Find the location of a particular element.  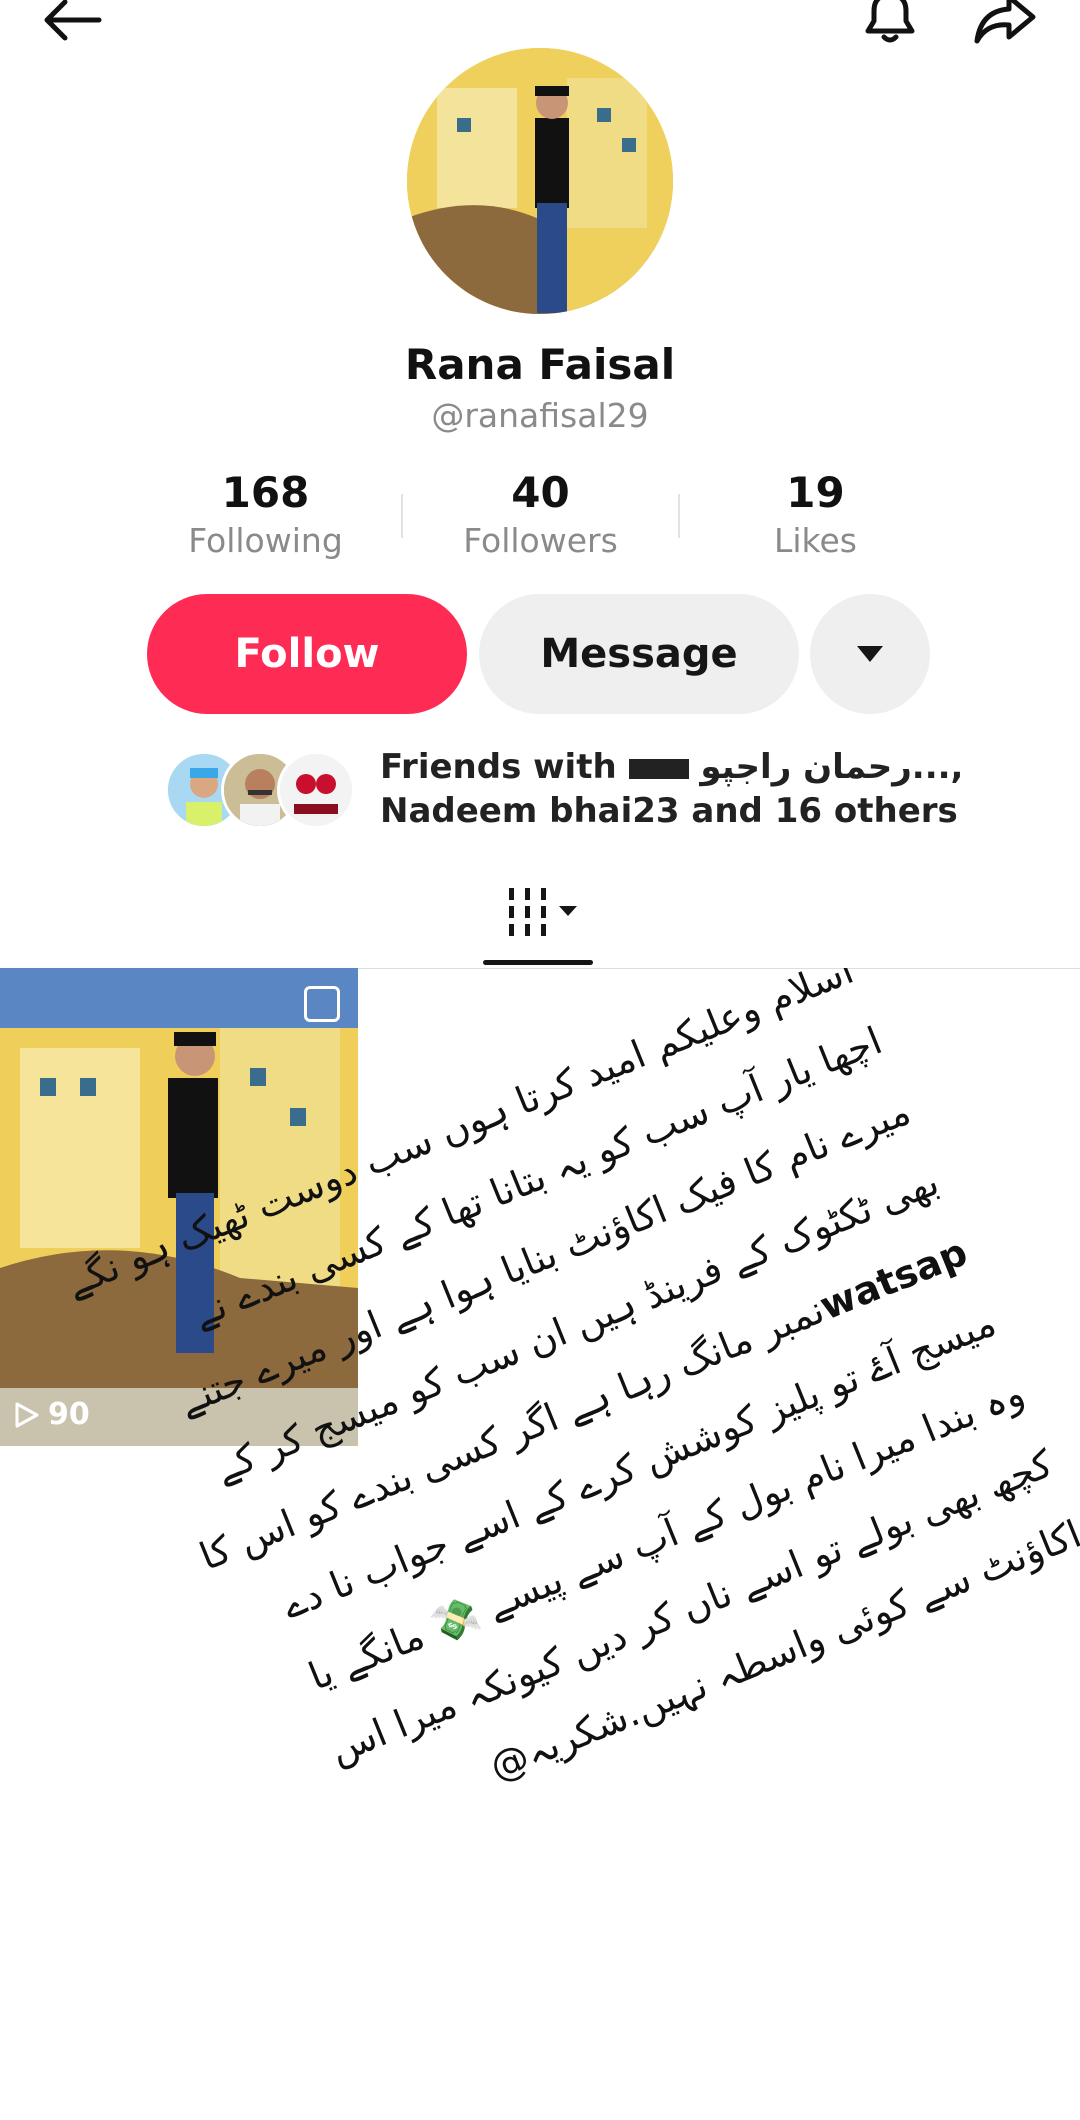

more-options-button is located at coordinates (870, 654).